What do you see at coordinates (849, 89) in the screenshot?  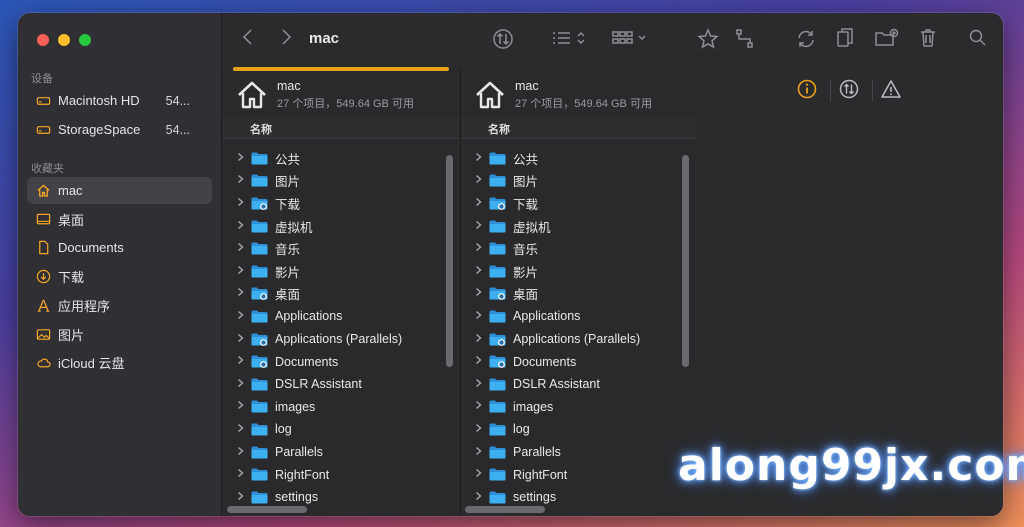 I see `compare-button` at bounding box center [849, 89].